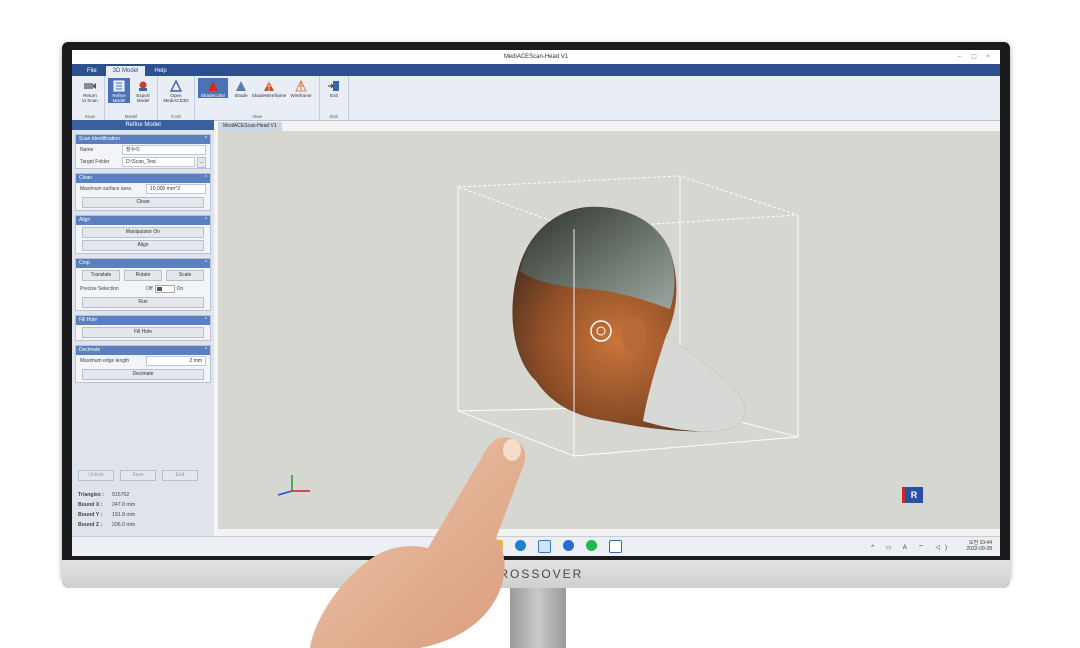 The width and height of the screenshot is (1080, 648). Describe the element at coordinates (87, 150) in the screenshot. I see `name-label: Name` at that location.